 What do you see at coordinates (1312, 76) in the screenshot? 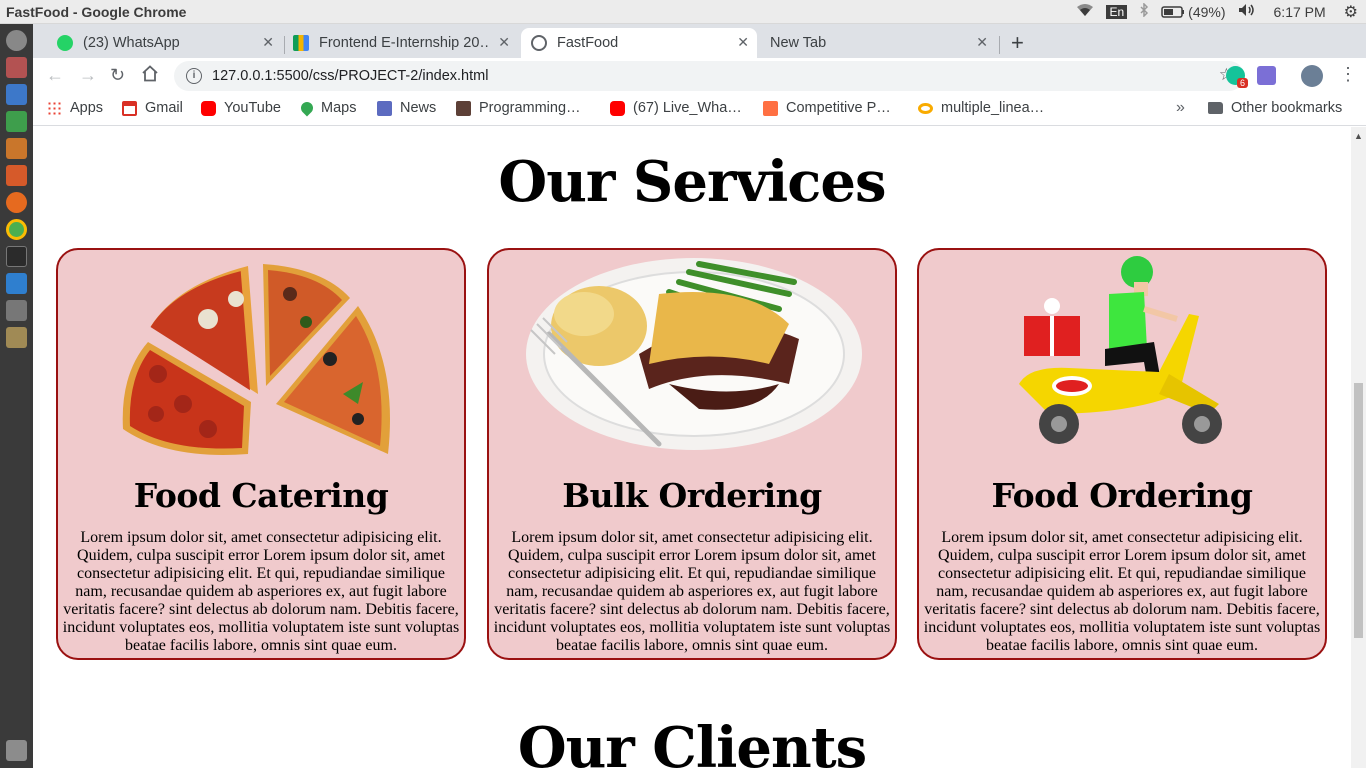
I see `profile-avatar` at bounding box center [1312, 76].